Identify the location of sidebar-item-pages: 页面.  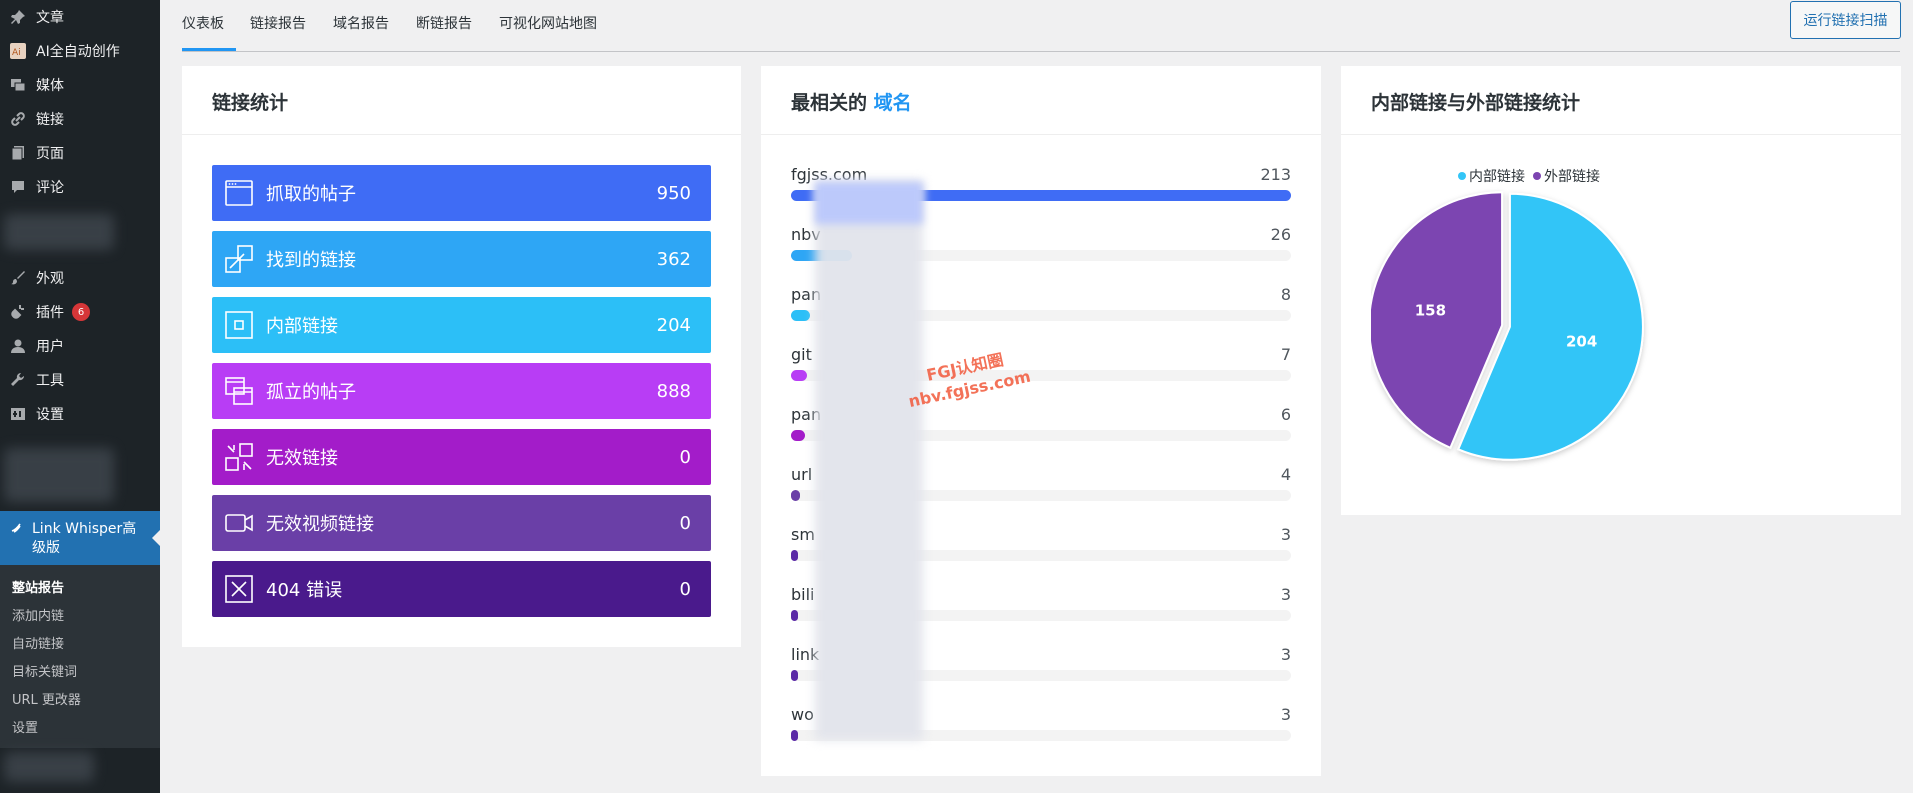
(80, 153).